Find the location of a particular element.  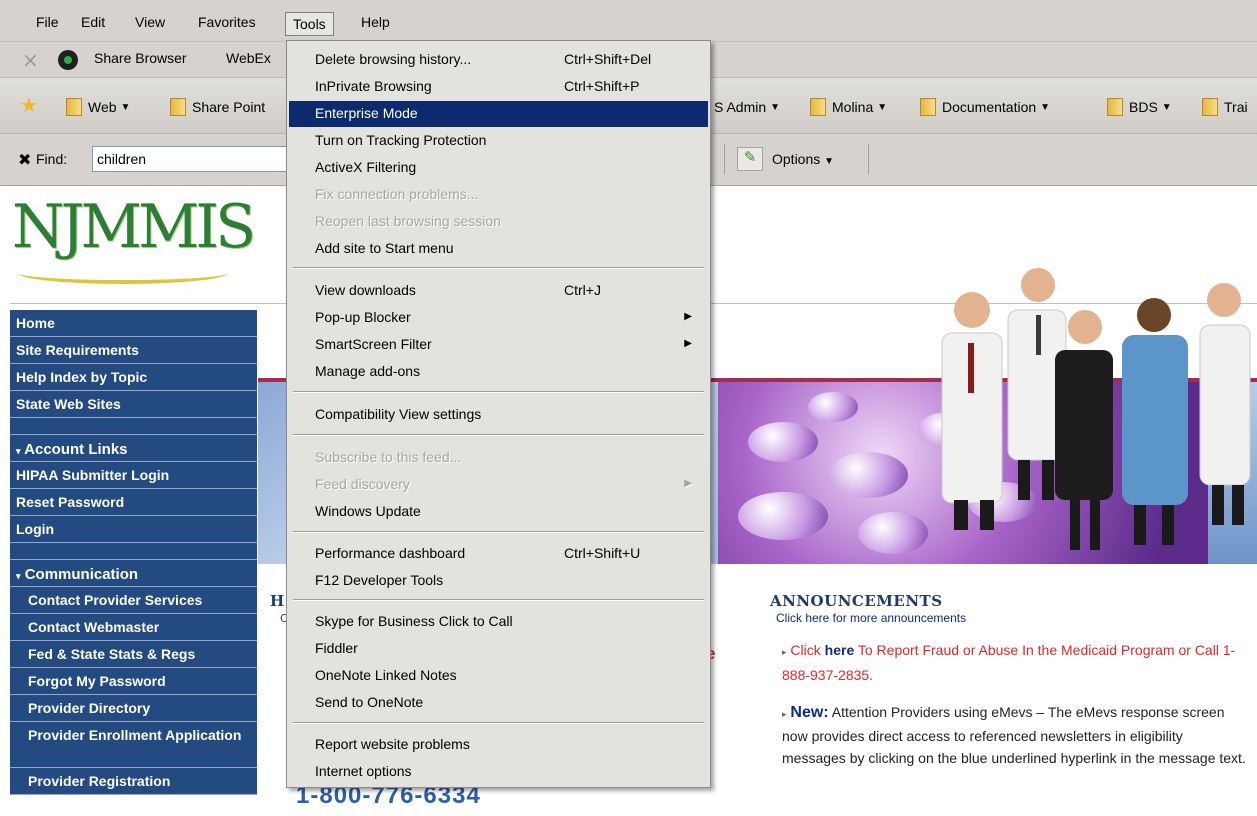

fav-folder-label: S Admin is located at coordinates (740, 107).